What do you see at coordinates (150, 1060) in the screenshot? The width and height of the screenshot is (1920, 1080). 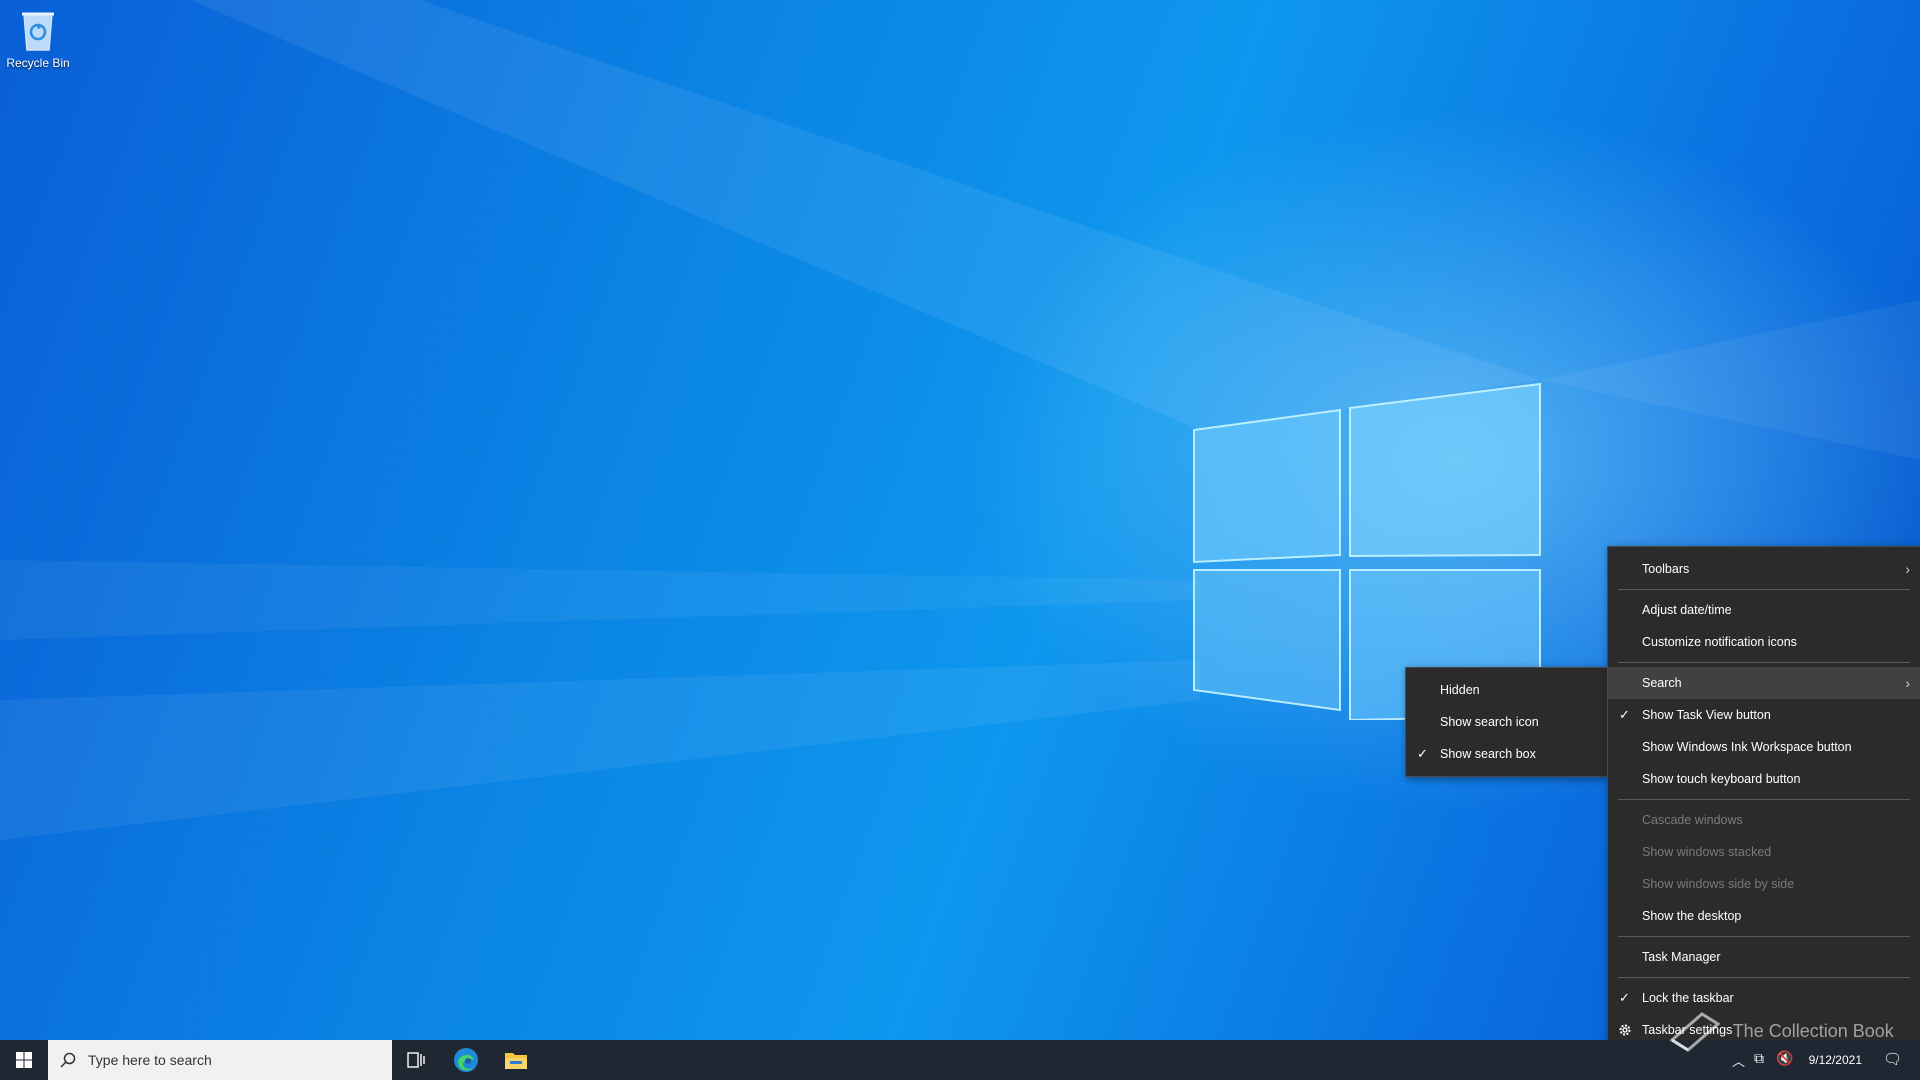 I see `search-placeholder: Type here to search` at bounding box center [150, 1060].